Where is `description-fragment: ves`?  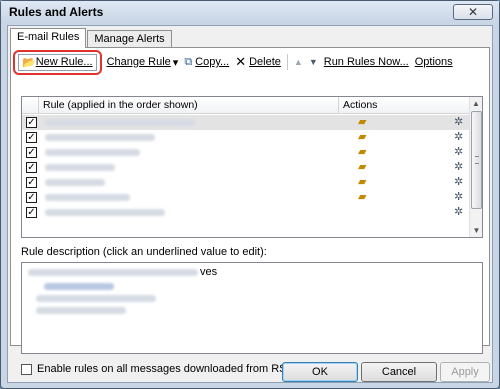
description-fragment: ves is located at coordinates (209, 272).